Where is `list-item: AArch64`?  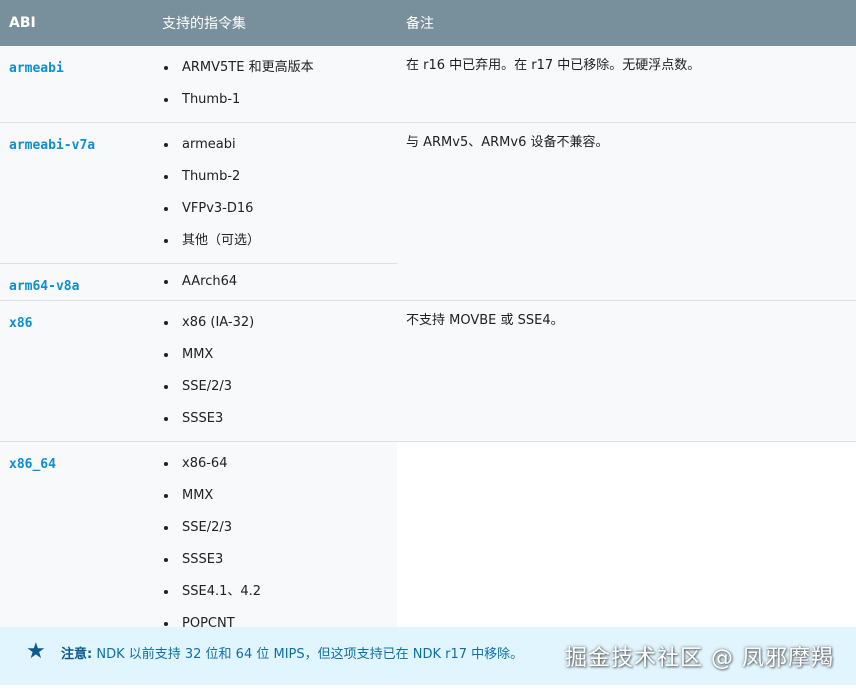
list-item: AArch64 is located at coordinates (275, 282).